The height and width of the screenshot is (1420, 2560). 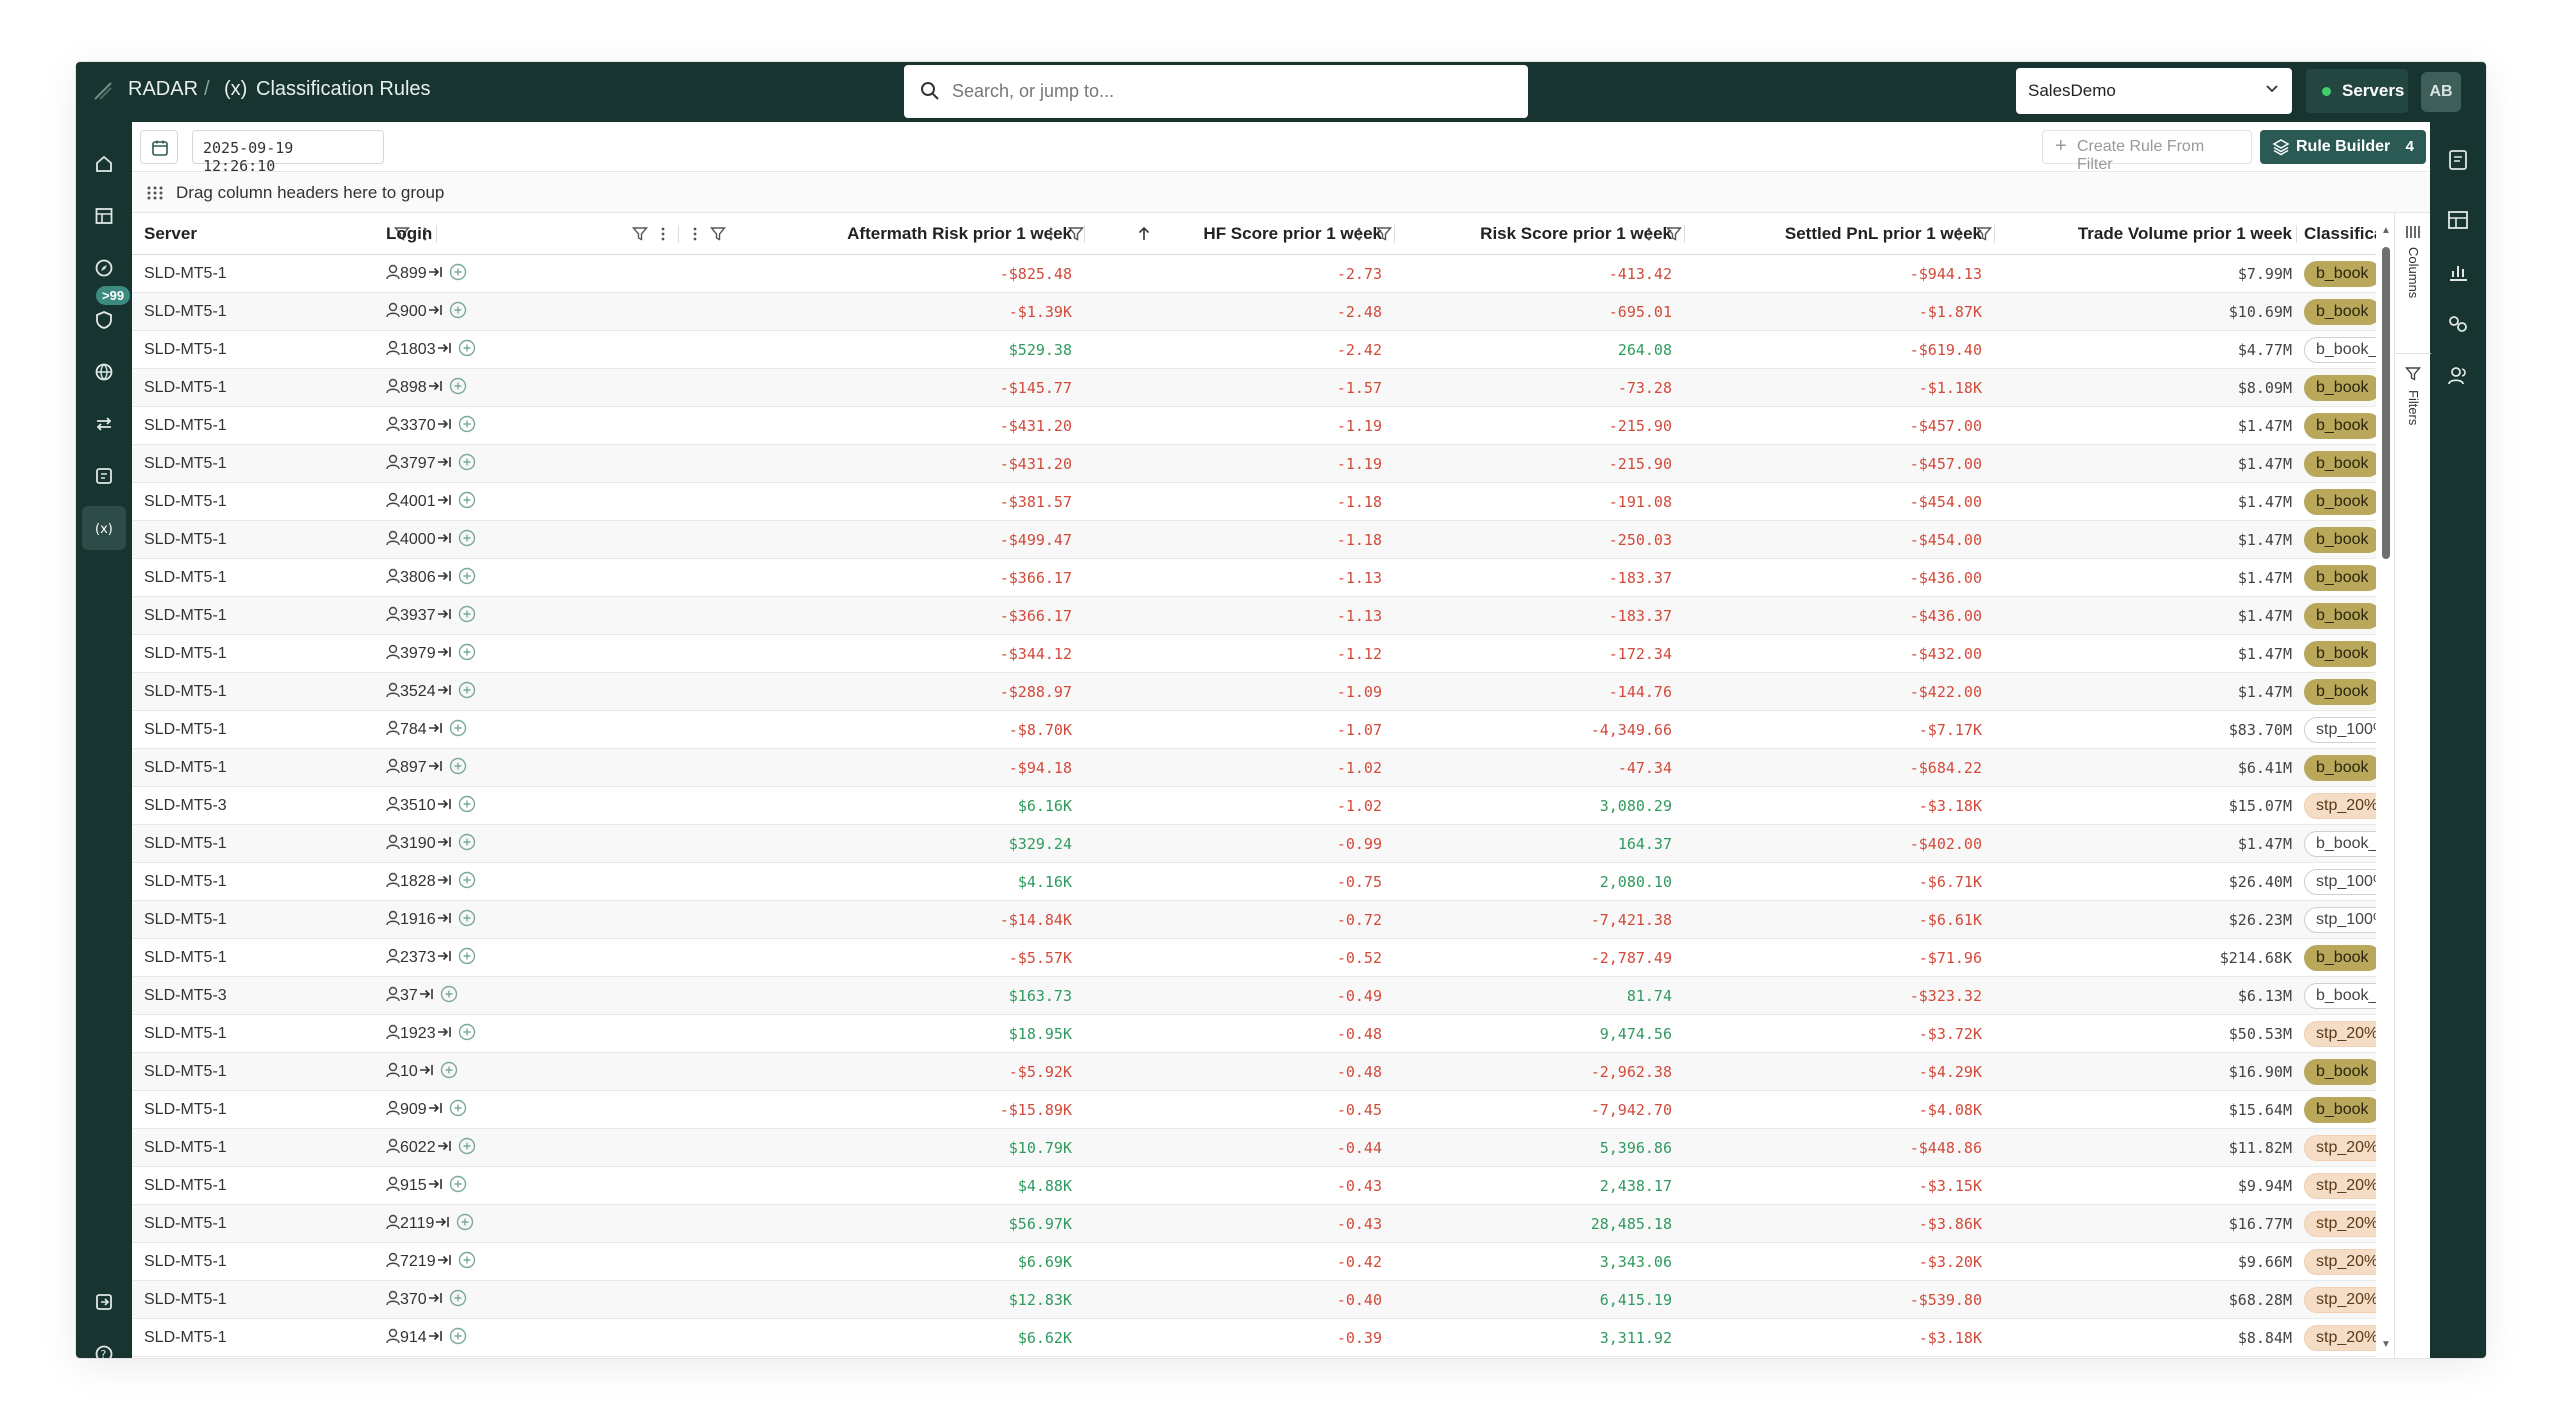 What do you see at coordinates (1267, 234) in the screenshot?
I see `column-header-hf-score: HF Score prior 1 week` at bounding box center [1267, 234].